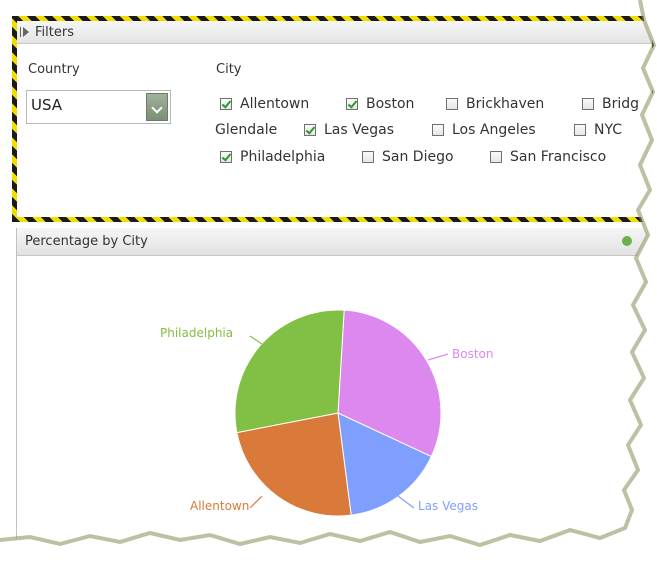 This screenshot has width=657, height=561. Describe the element at coordinates (219, 506) in the screenshot. I see `pie-label-allentown: Allentown` at that location.